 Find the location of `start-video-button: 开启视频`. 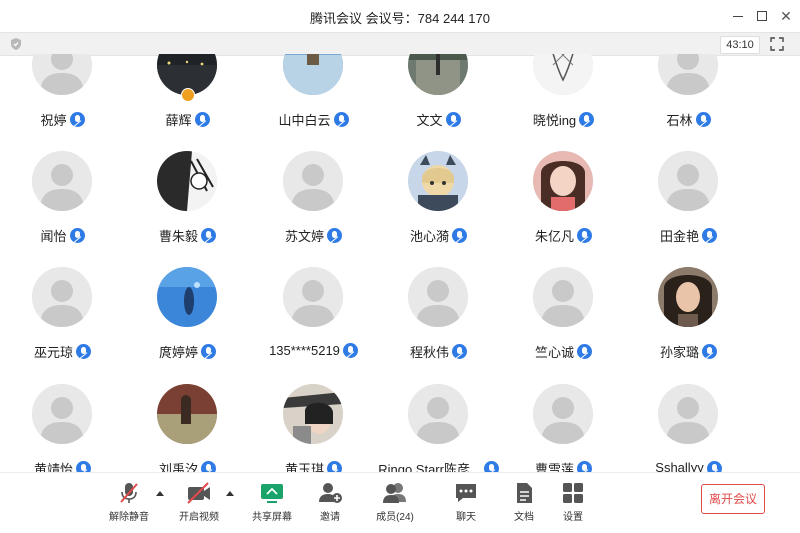

start-video-button: 开启视频 is located at coordinates (199, 502).